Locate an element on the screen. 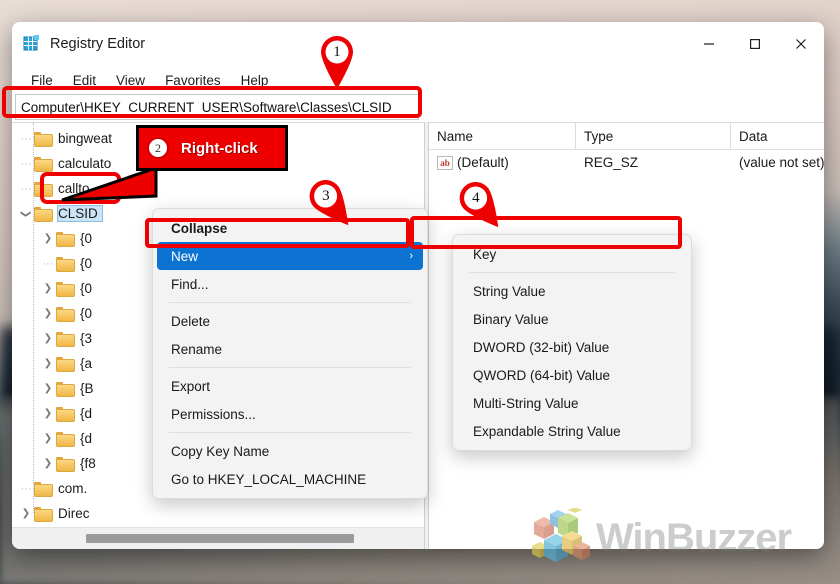 Image resolution: width=840 pixels, height=584 pixels. tree-item-label: Direc is located at coordinates (74, 513).